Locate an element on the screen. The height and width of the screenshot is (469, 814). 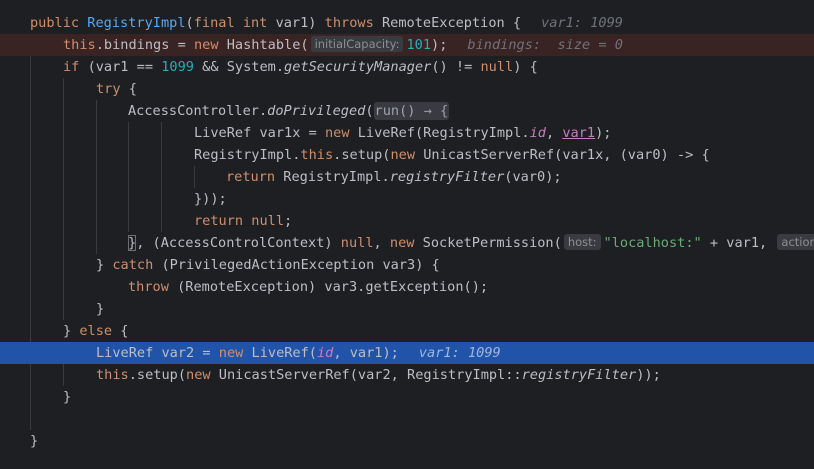
code-text: LiveRef( is located at coordinates (284, 353).